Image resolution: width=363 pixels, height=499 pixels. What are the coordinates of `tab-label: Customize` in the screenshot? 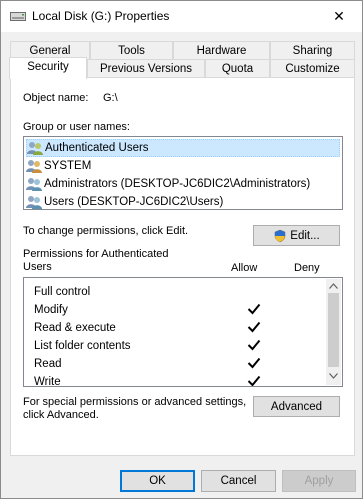 It's located at (312, 69).